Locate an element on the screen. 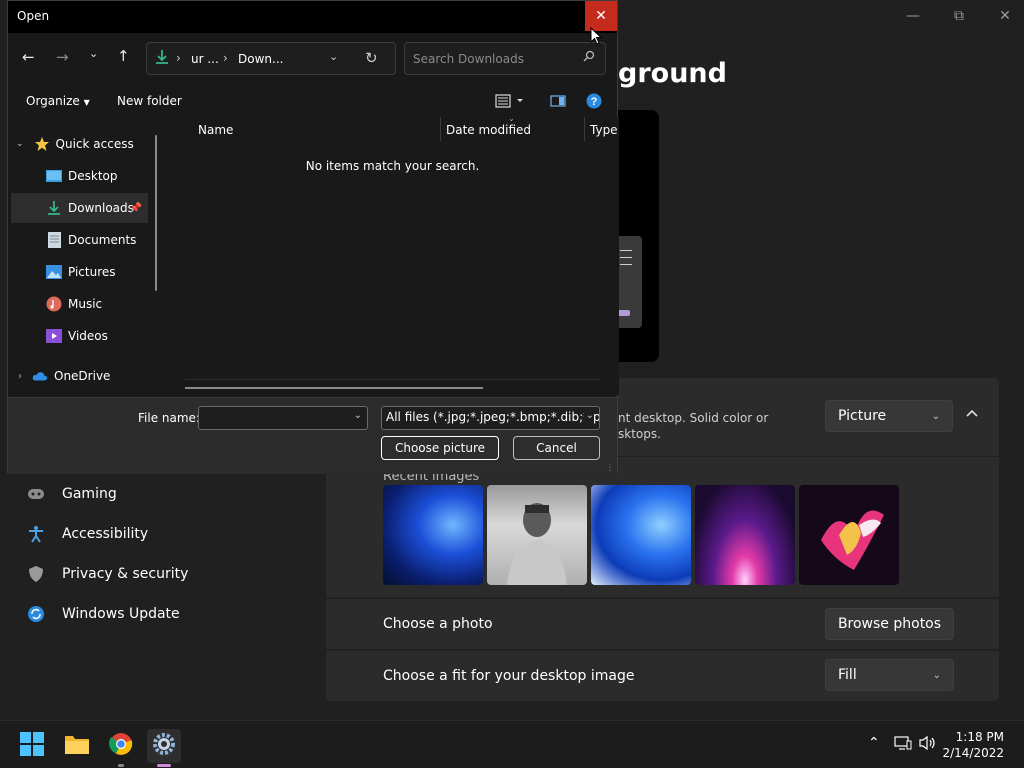  nav-item-gaming: Gaming is located at coordinates (107, 494).